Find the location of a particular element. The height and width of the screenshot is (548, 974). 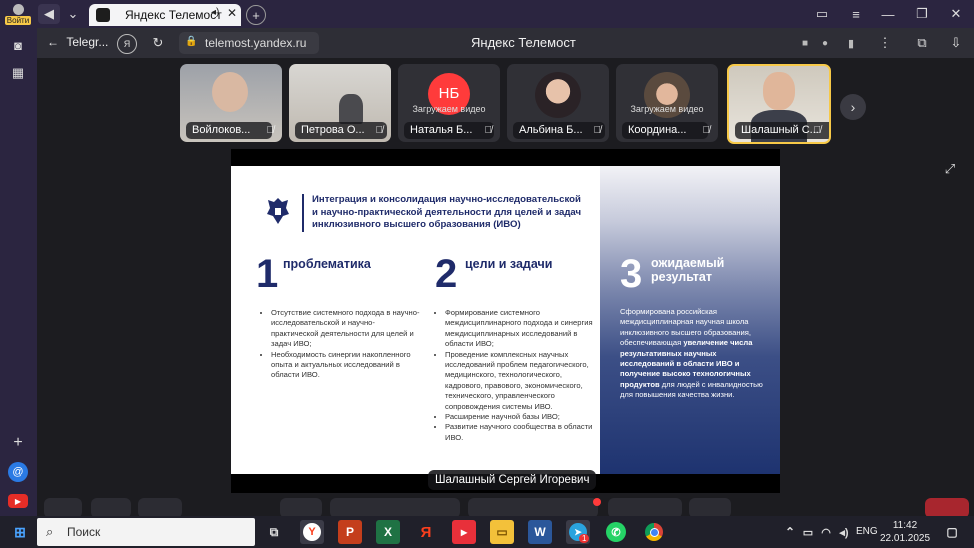

participants-button is located at coordinates (533, 508).